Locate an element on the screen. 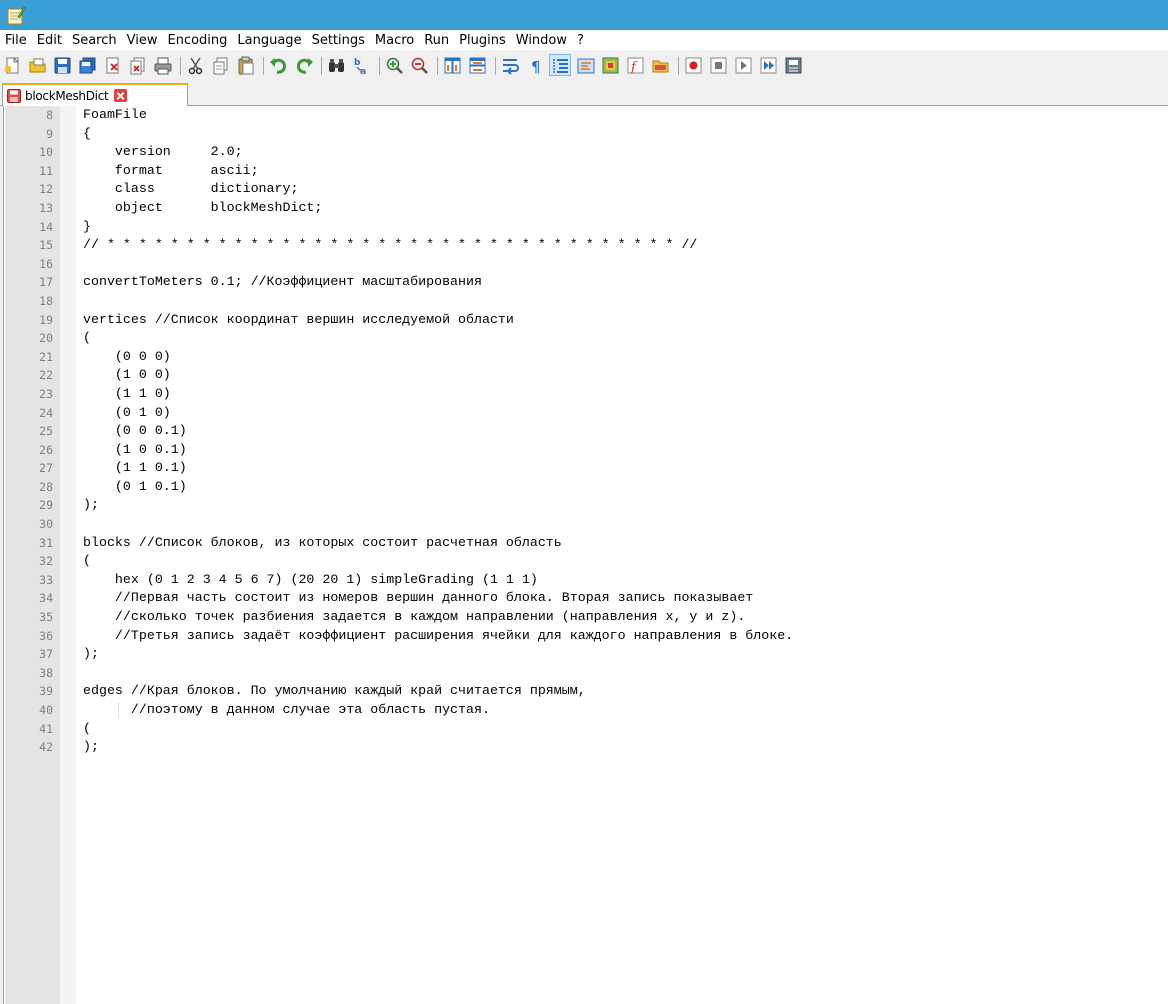 Image resolution: width=1168 pixels, height=1004 pixels. code-line: 32 ( is located at coordinates (584, 561).